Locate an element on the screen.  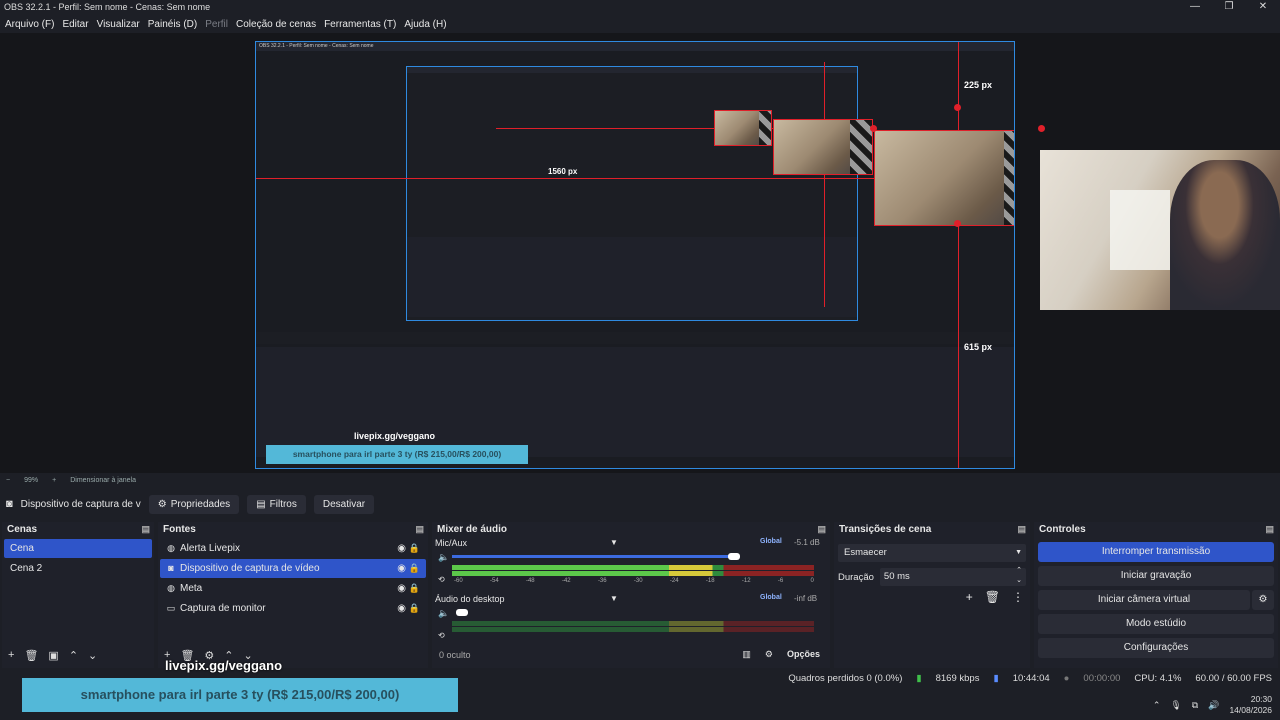
menu-paineis: Painéis (D) is located at coordinates (172, 24).